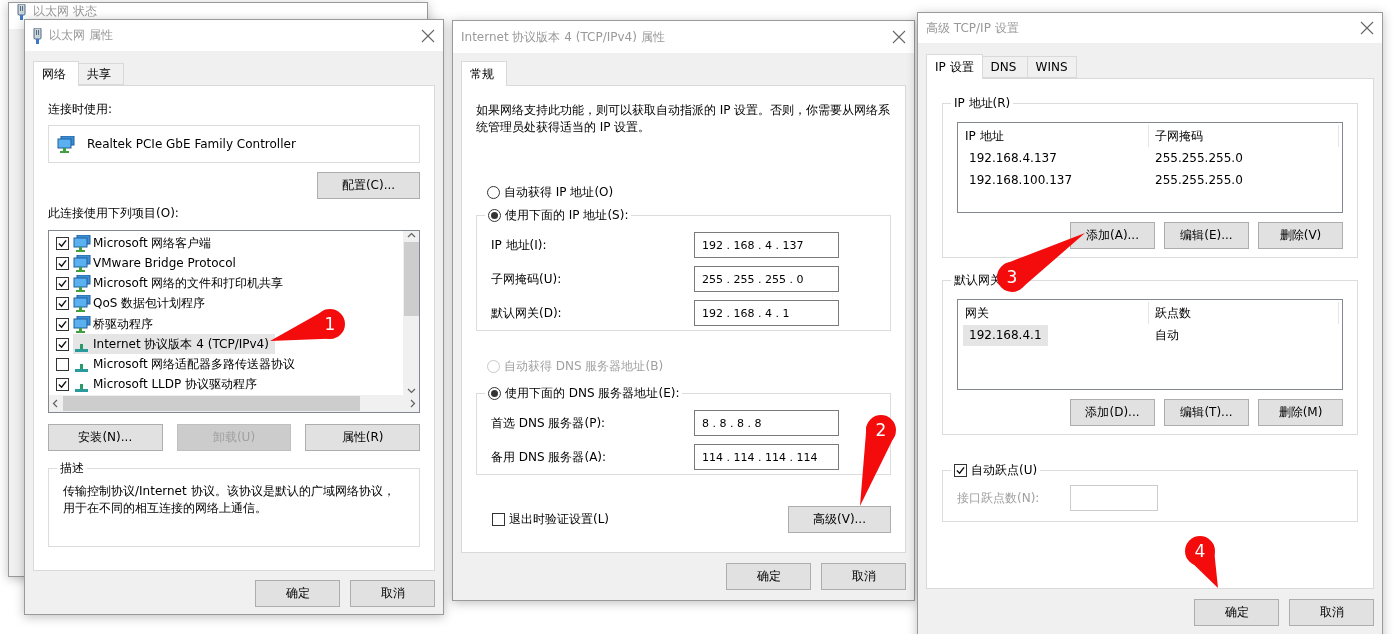 This screenshot has width=1400, height=634. Describe the element at coordinates (1004, 470) in the screenshot. I see `checkbox-label: 自动跃点(U)` at that location.